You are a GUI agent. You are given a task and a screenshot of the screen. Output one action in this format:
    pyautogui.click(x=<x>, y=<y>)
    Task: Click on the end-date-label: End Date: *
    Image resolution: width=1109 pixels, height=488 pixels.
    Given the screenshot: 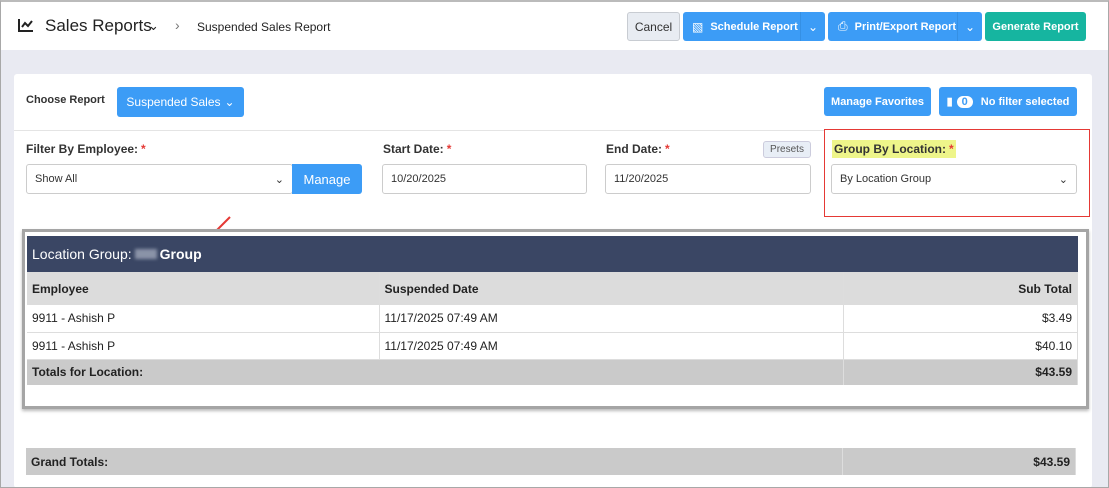 What is the action you would take?
    pyautogui.click(x=638, y=149)
    